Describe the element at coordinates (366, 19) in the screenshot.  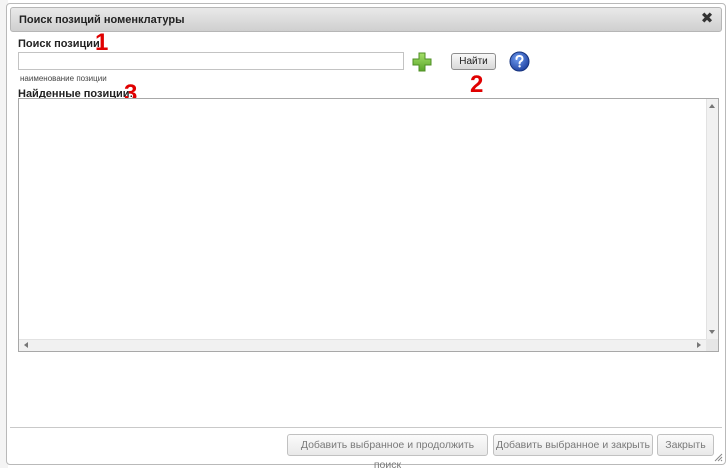
I see `dialog-titlebar: Поиск позиций номенклатуры ✖` at that location.